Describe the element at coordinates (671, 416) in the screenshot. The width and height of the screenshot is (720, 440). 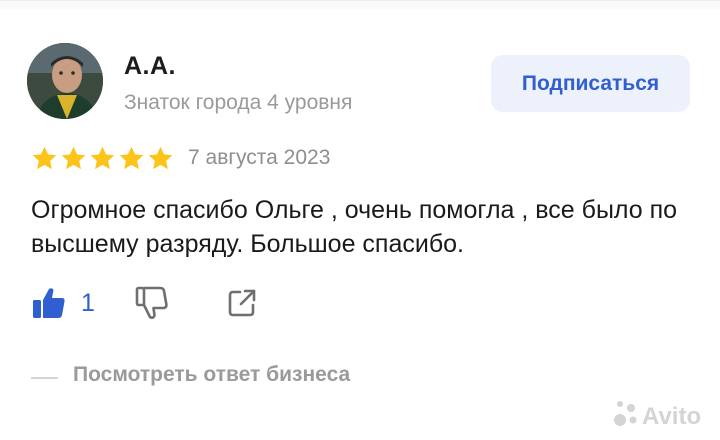
I see `svg-text: Avito` at that location.